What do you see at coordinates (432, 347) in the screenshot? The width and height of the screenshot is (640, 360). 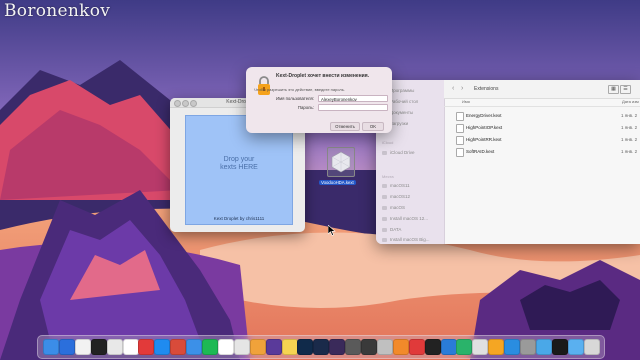 I see `istat-icon` at bounding box center [432, 347].